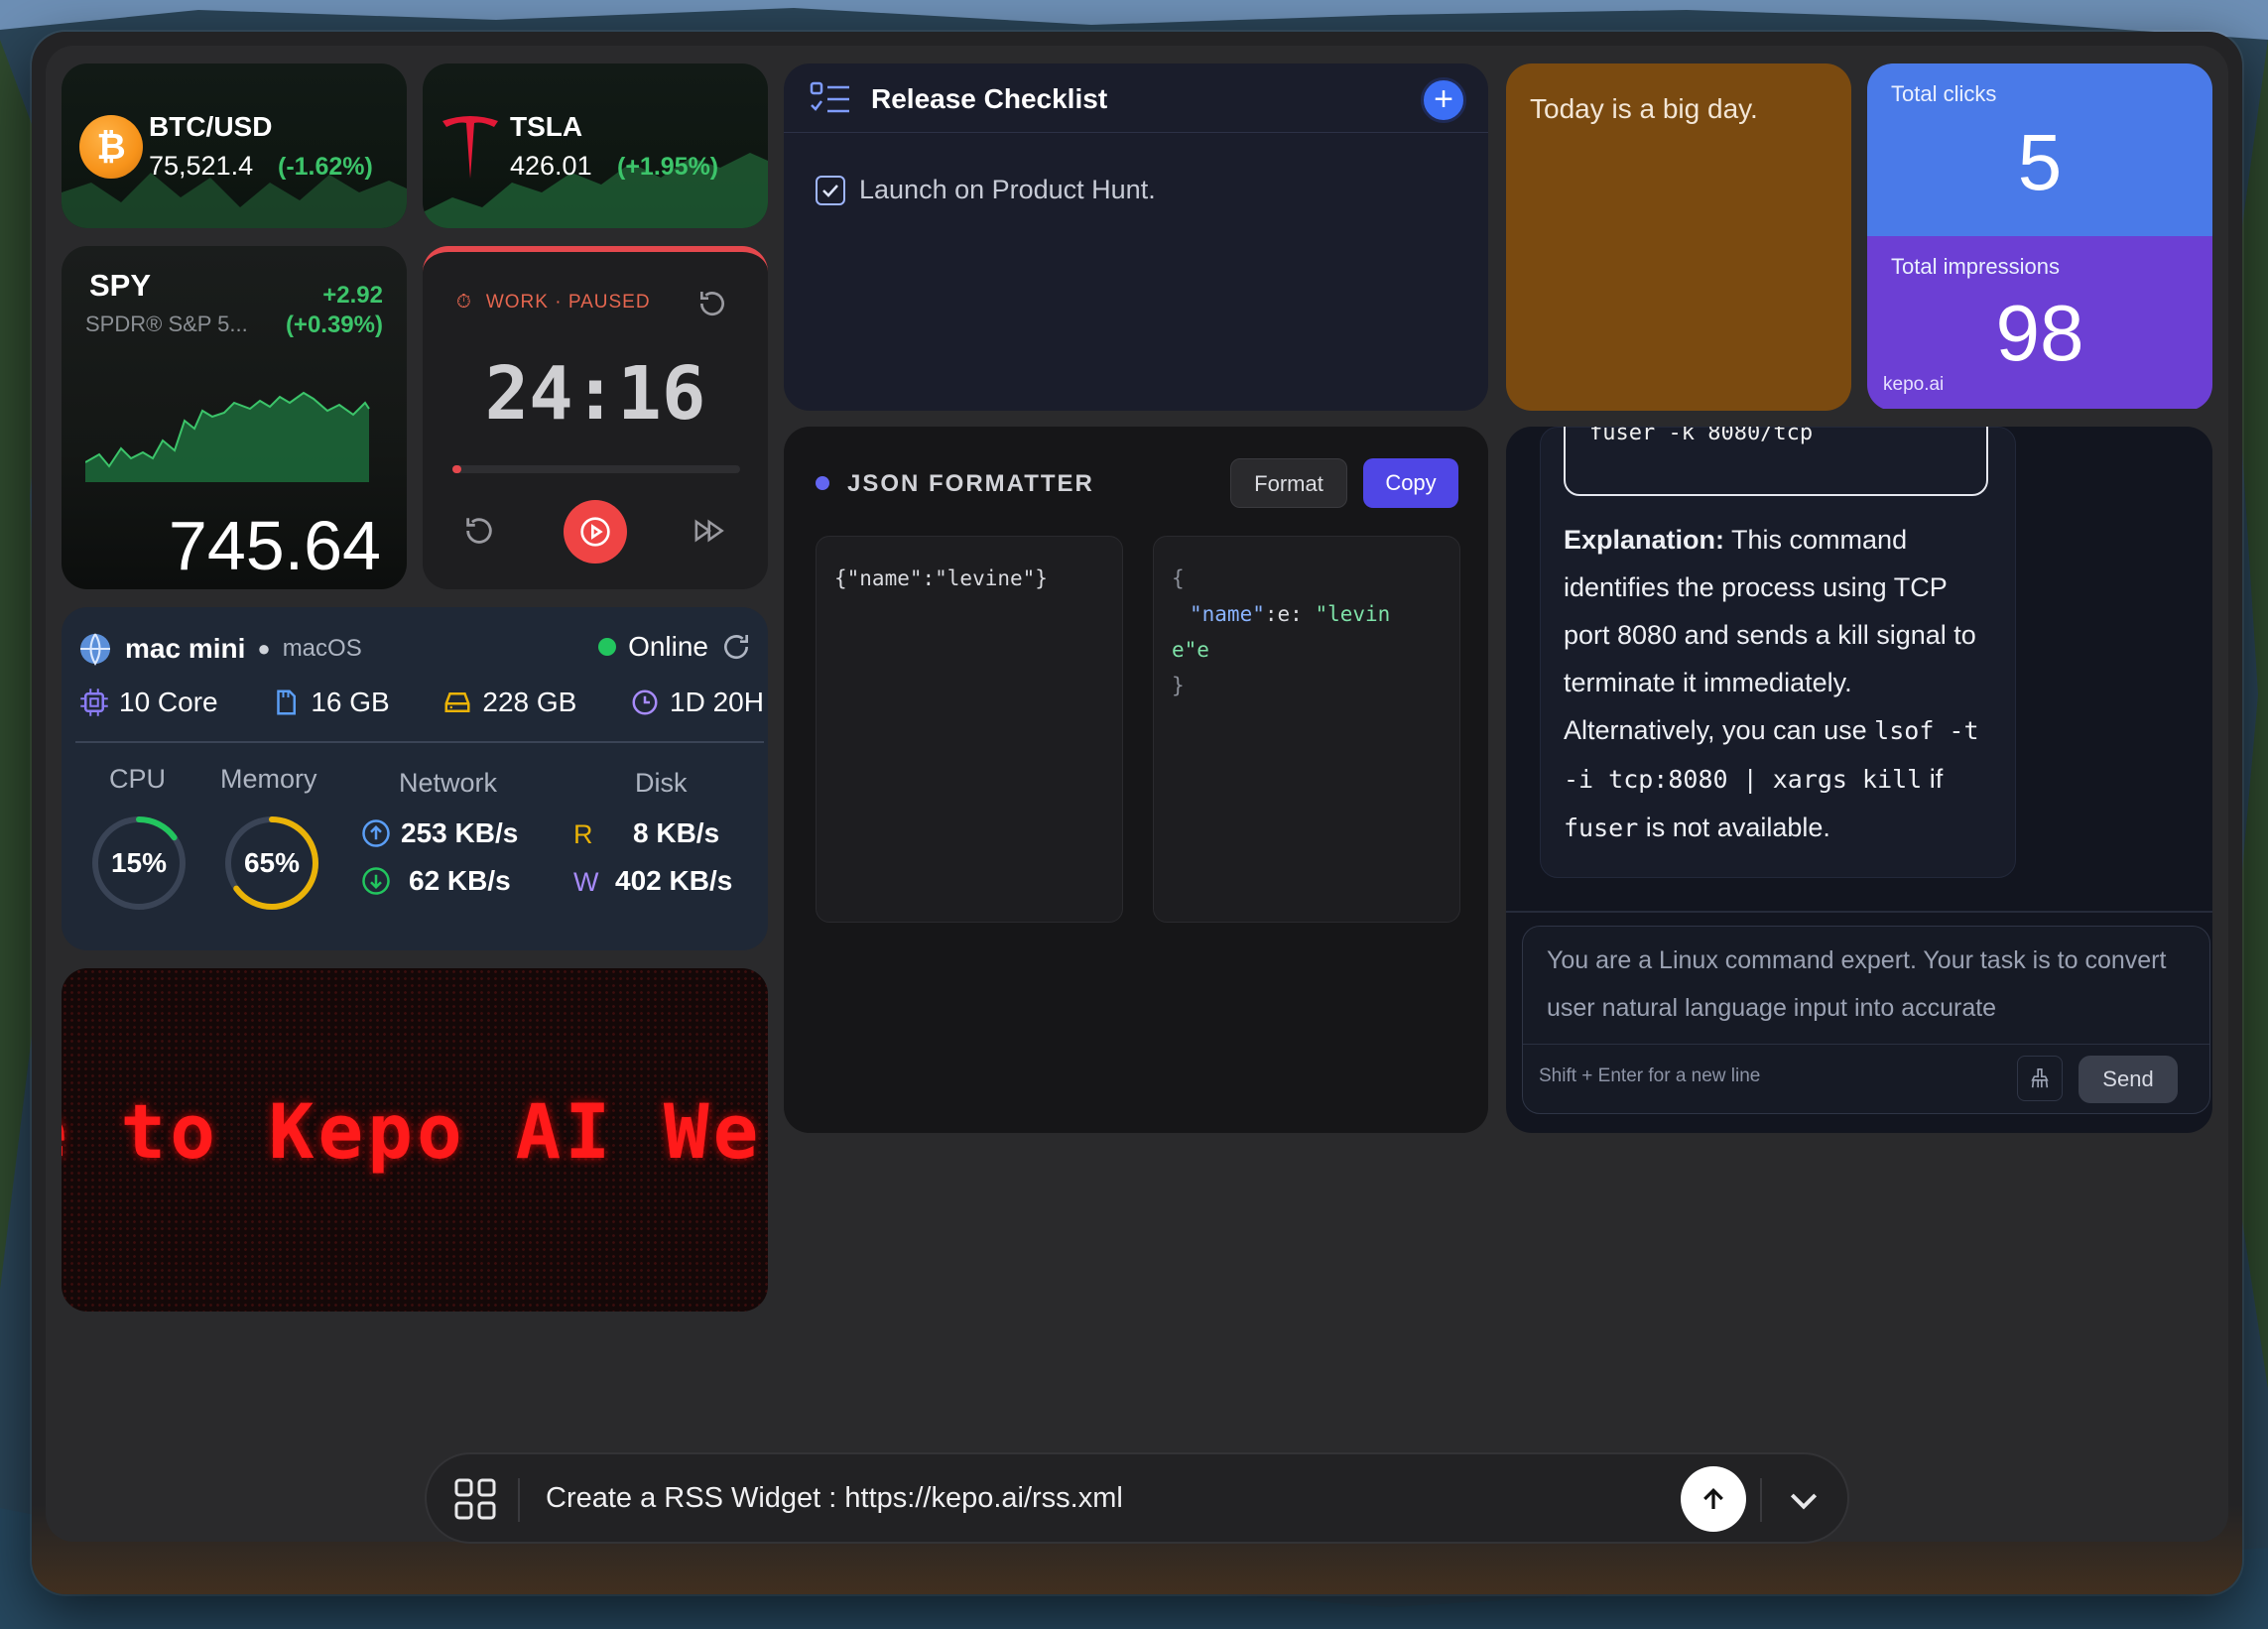  I want to click on copy-button: Copy, so click(1410, 483).